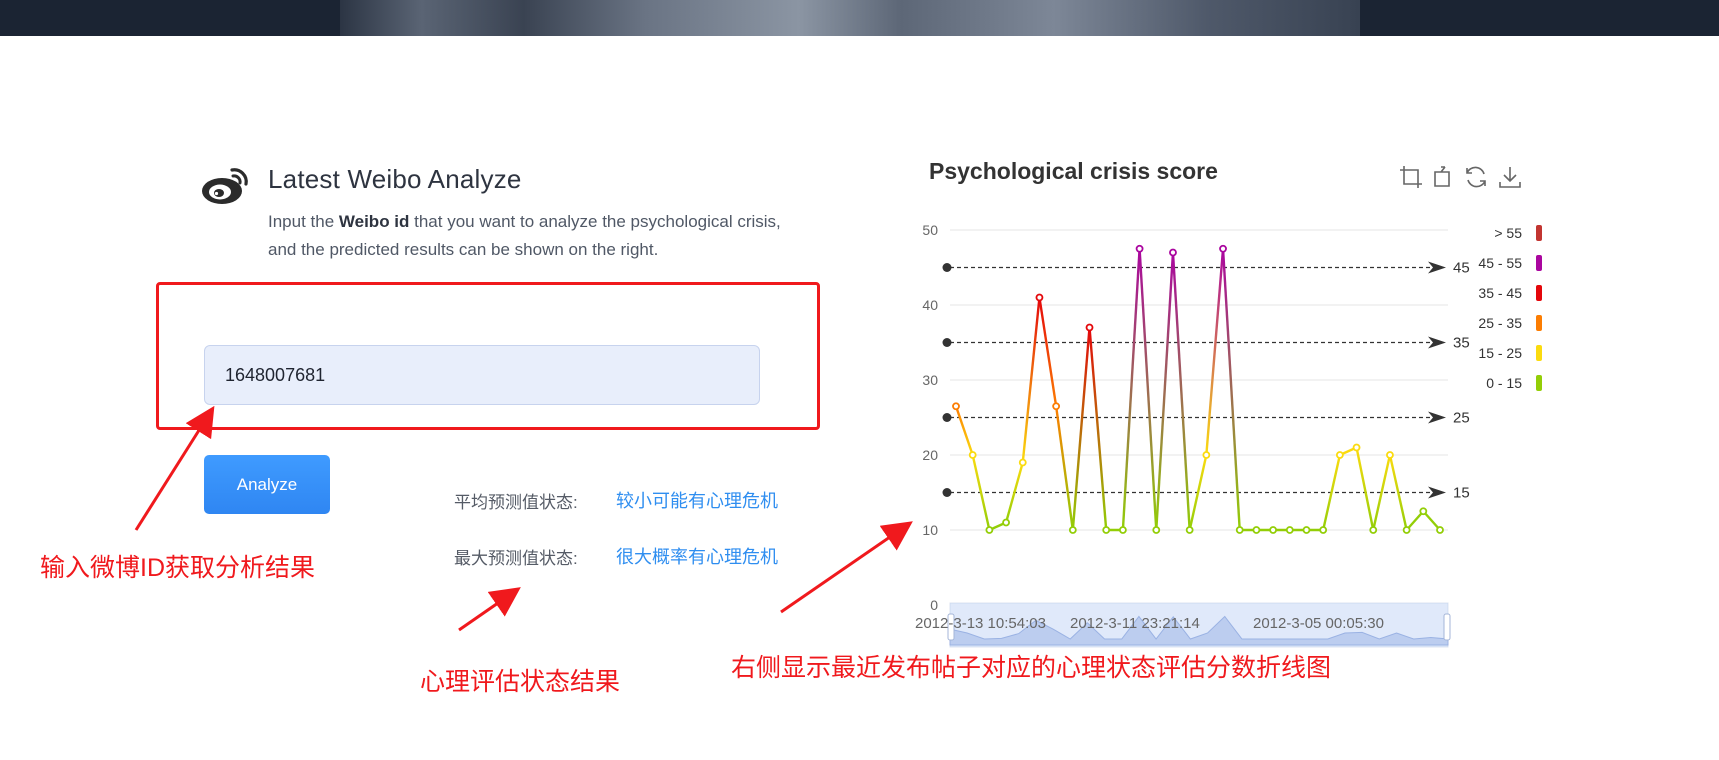  What do you see at coordinates (930, 530) in the screenshot?
I see `y-tick-label: 10` at bounding box center [930, 530].